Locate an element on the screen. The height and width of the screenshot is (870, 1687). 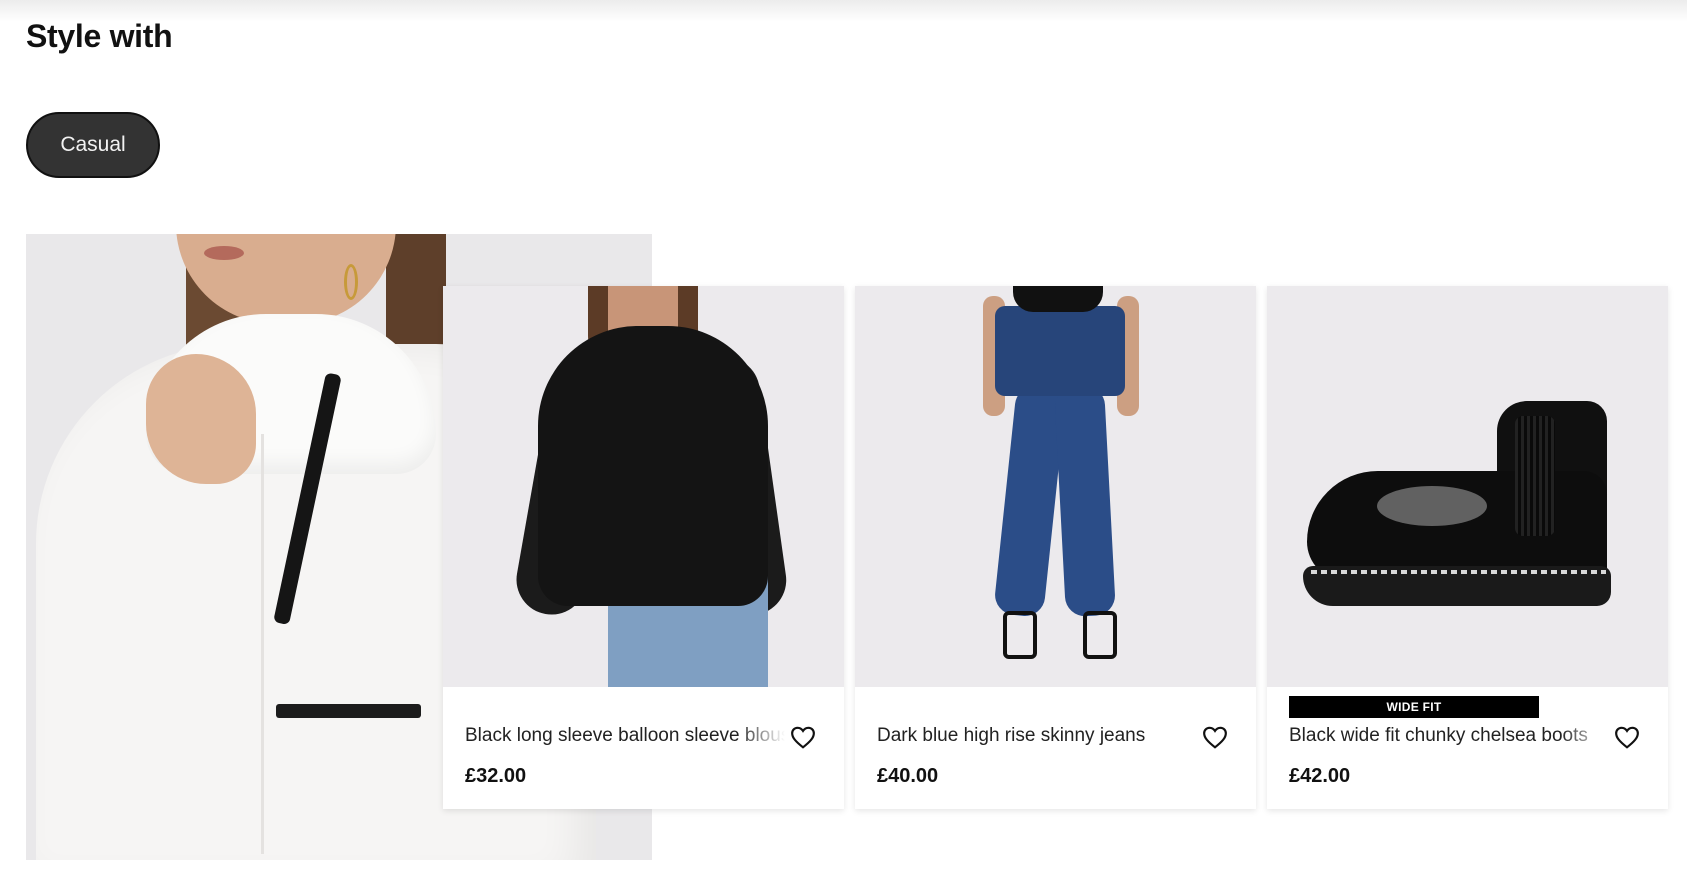
top-shadow is located at coordinates (843, 11).